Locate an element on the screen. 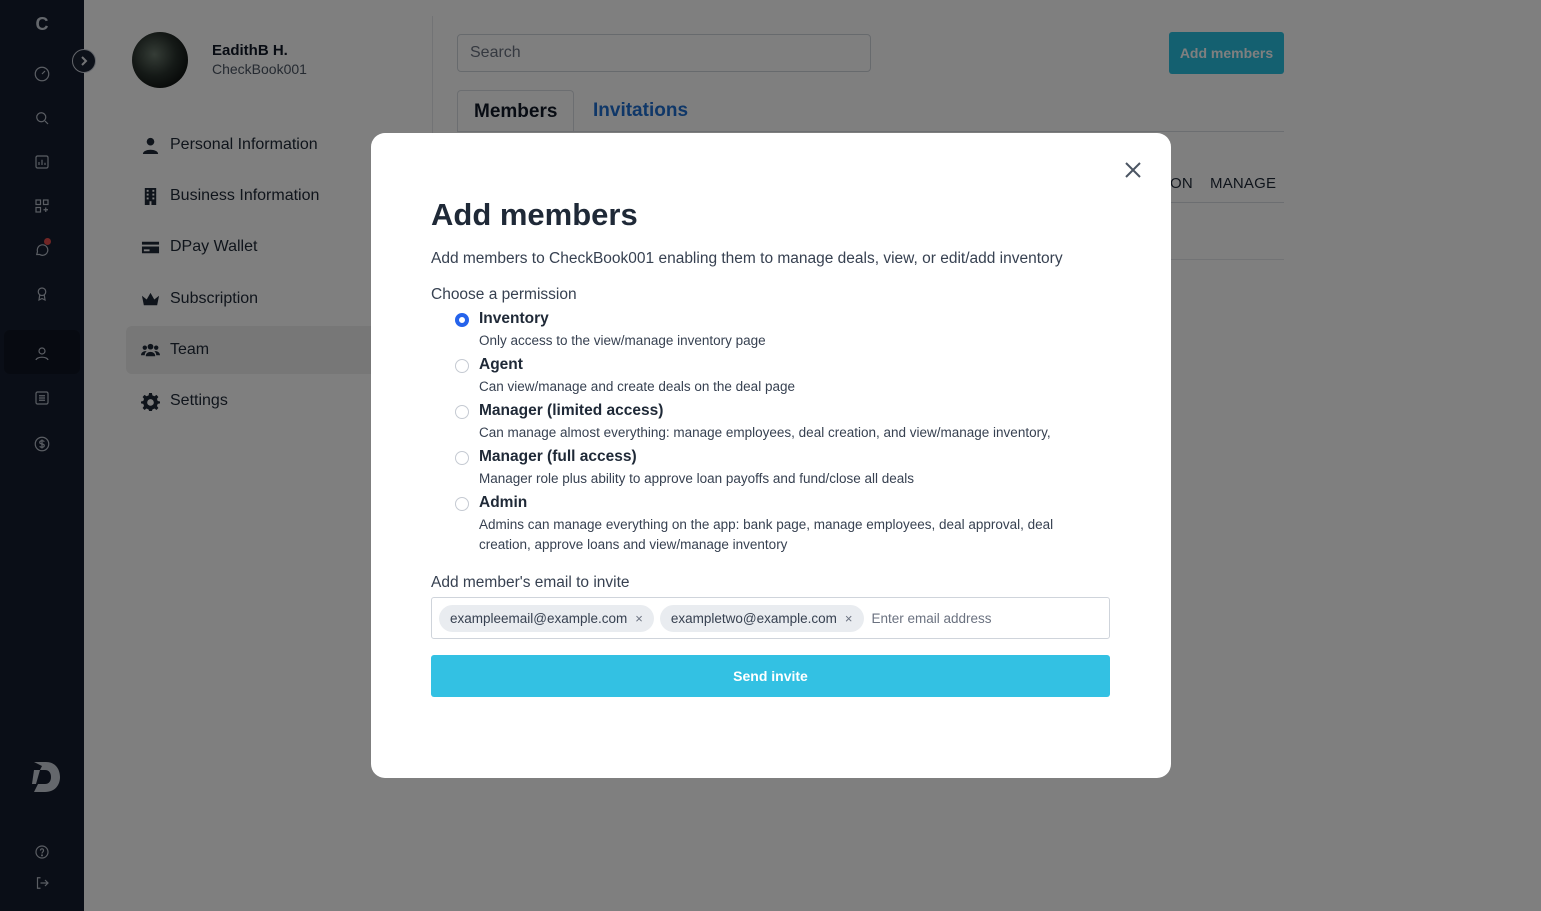 This screenshot has height=911, width=1541. permission-title: Agent is located at coordinates (501, 364).